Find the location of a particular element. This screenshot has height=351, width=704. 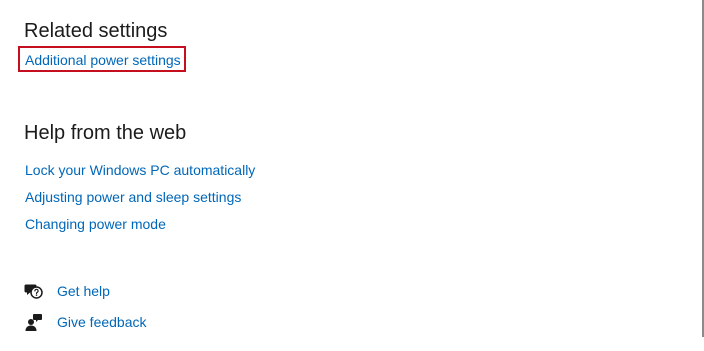

give-feedback-row: Give feedback is located at coordinates (85, 322).